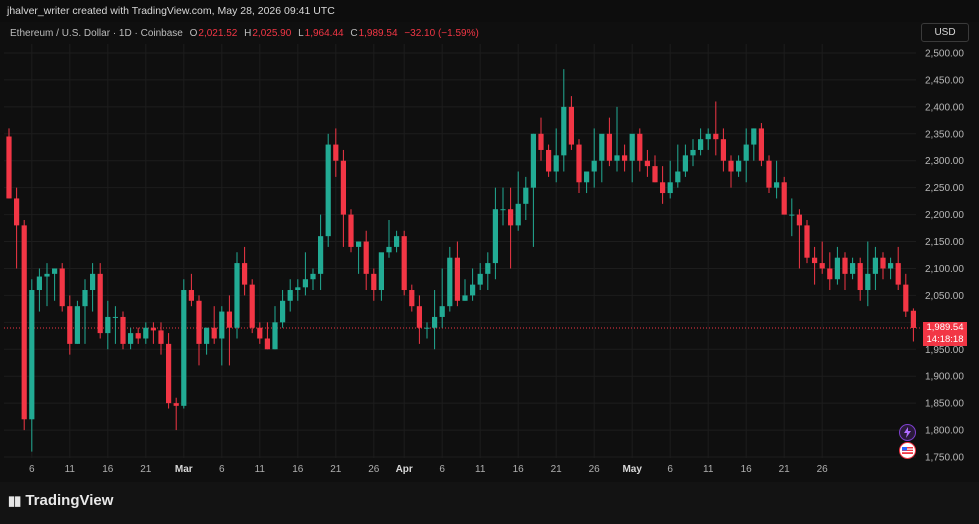  I want to click on lightning-icon, so click(907, 432).